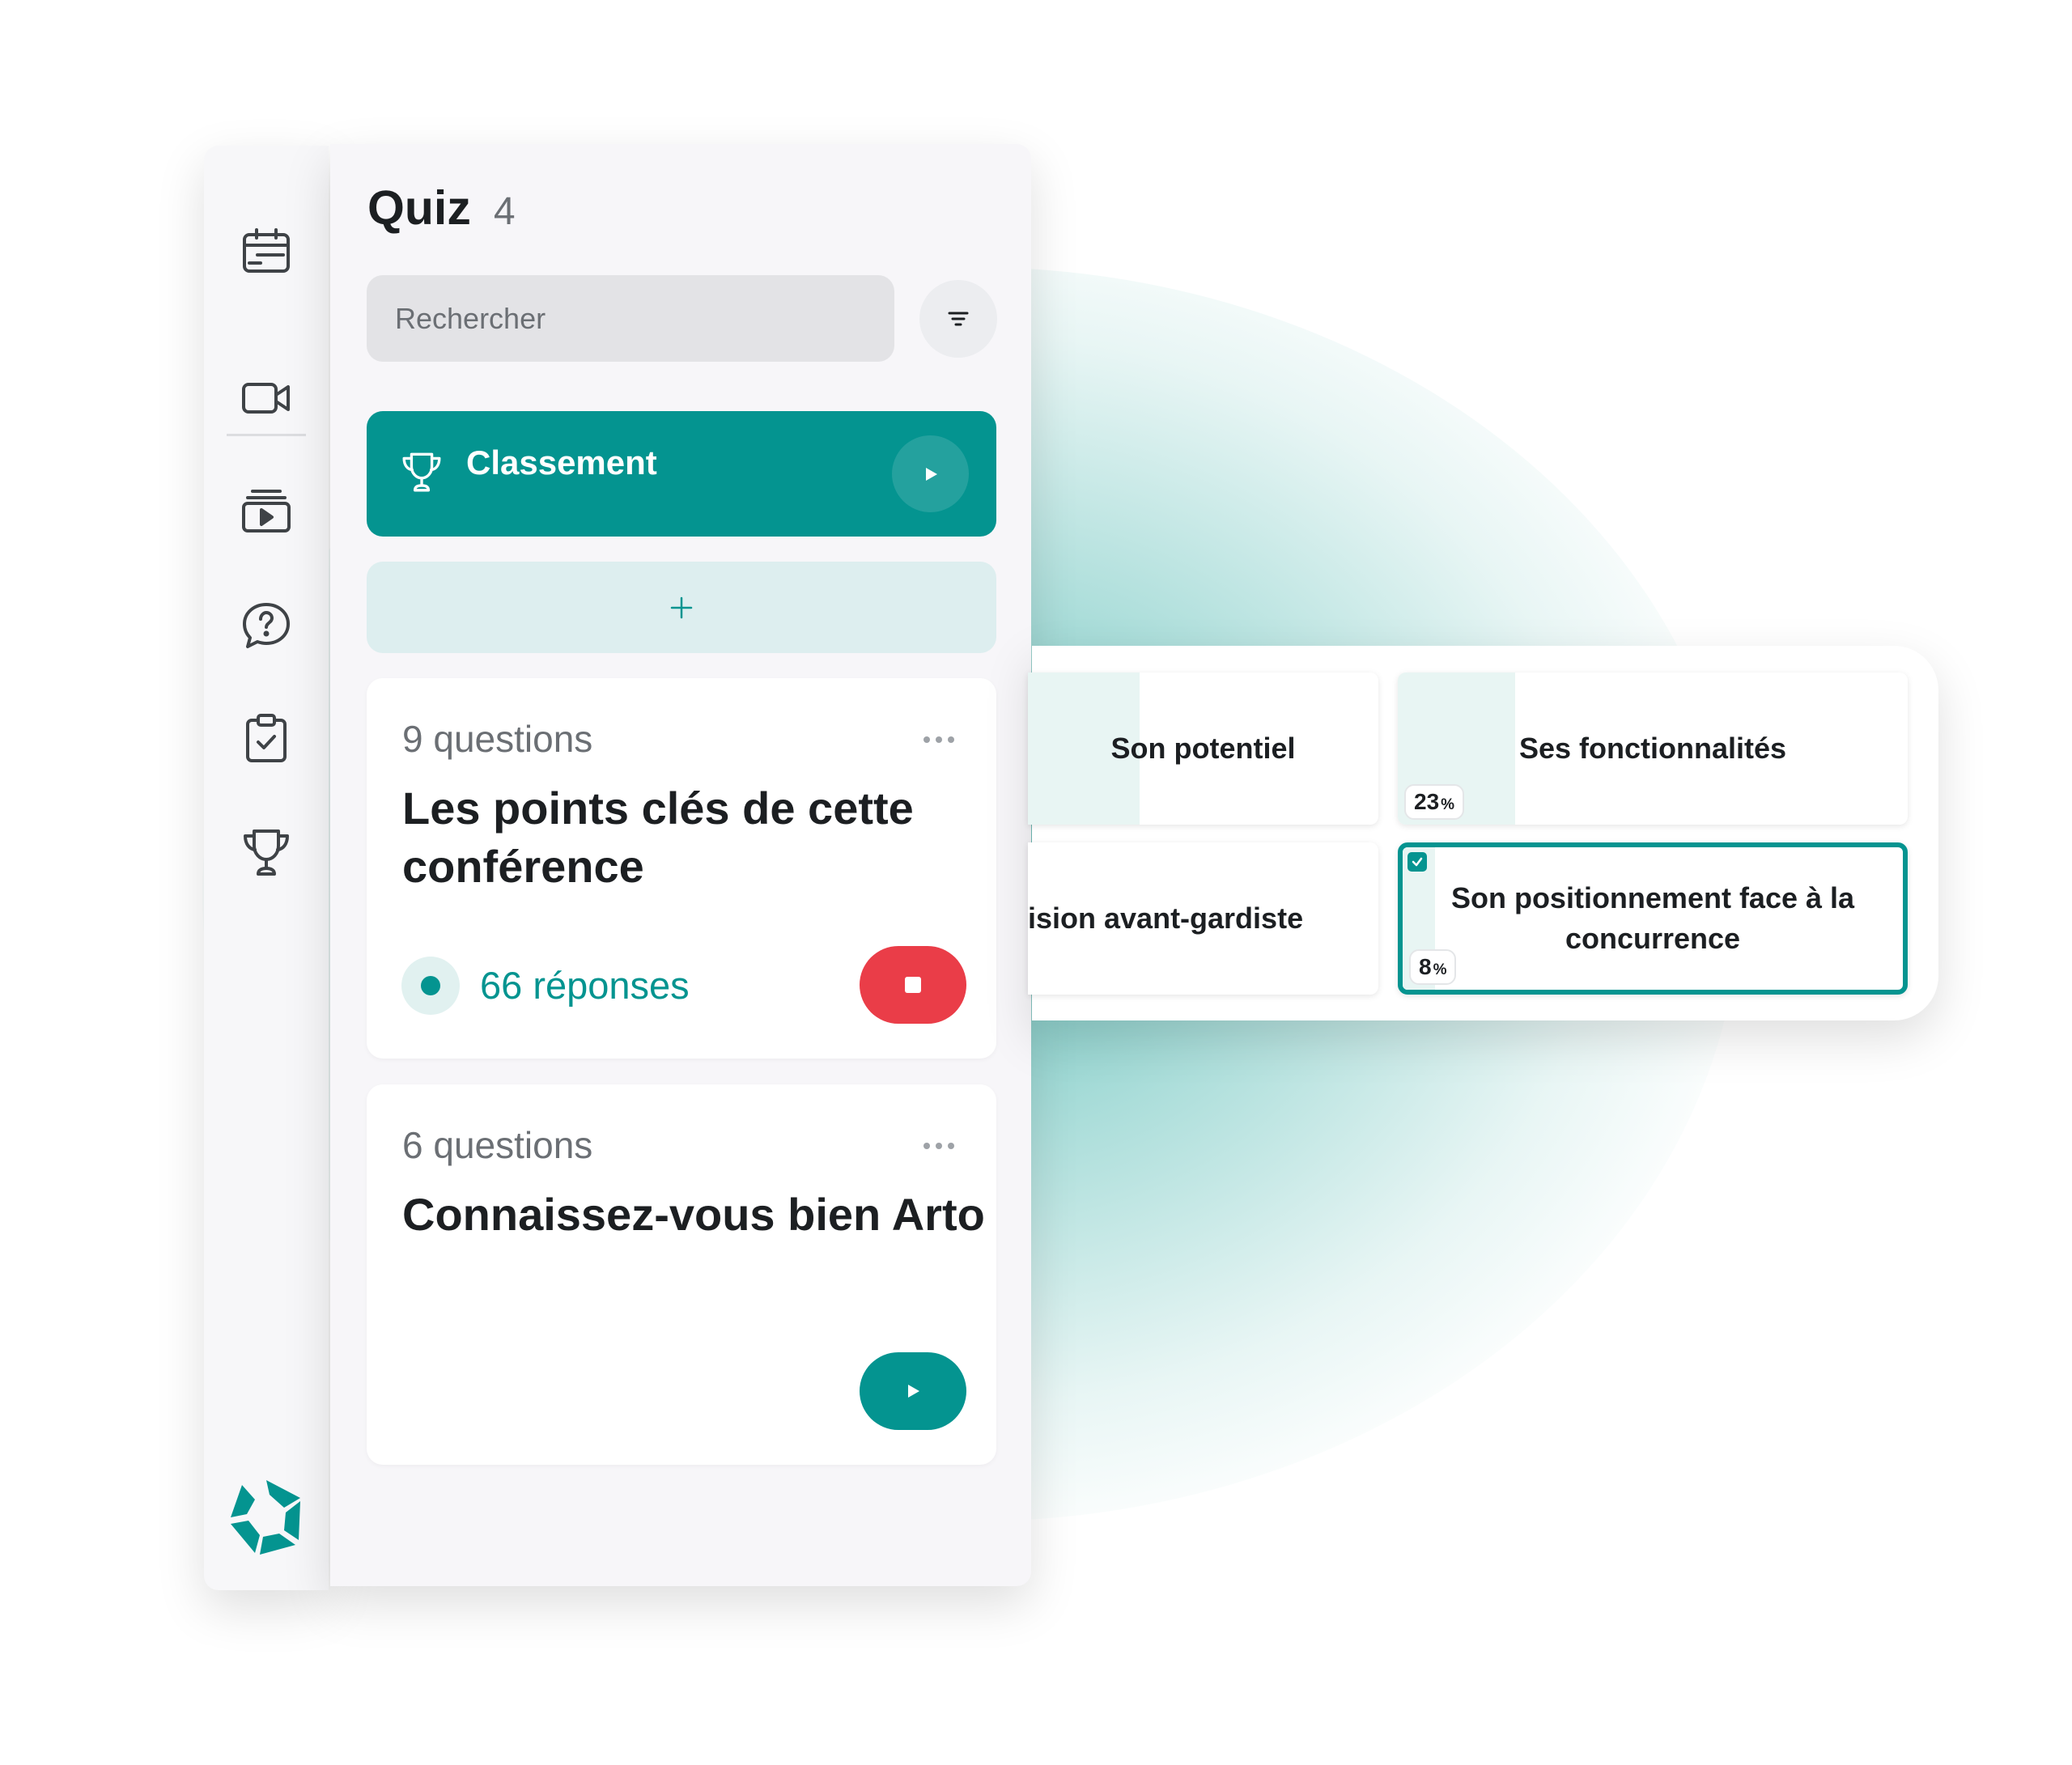 Image resolution: width=2072 pixels, height=1765 pixels. I want to click on title-row: Quiz 4, so click(441, 207).